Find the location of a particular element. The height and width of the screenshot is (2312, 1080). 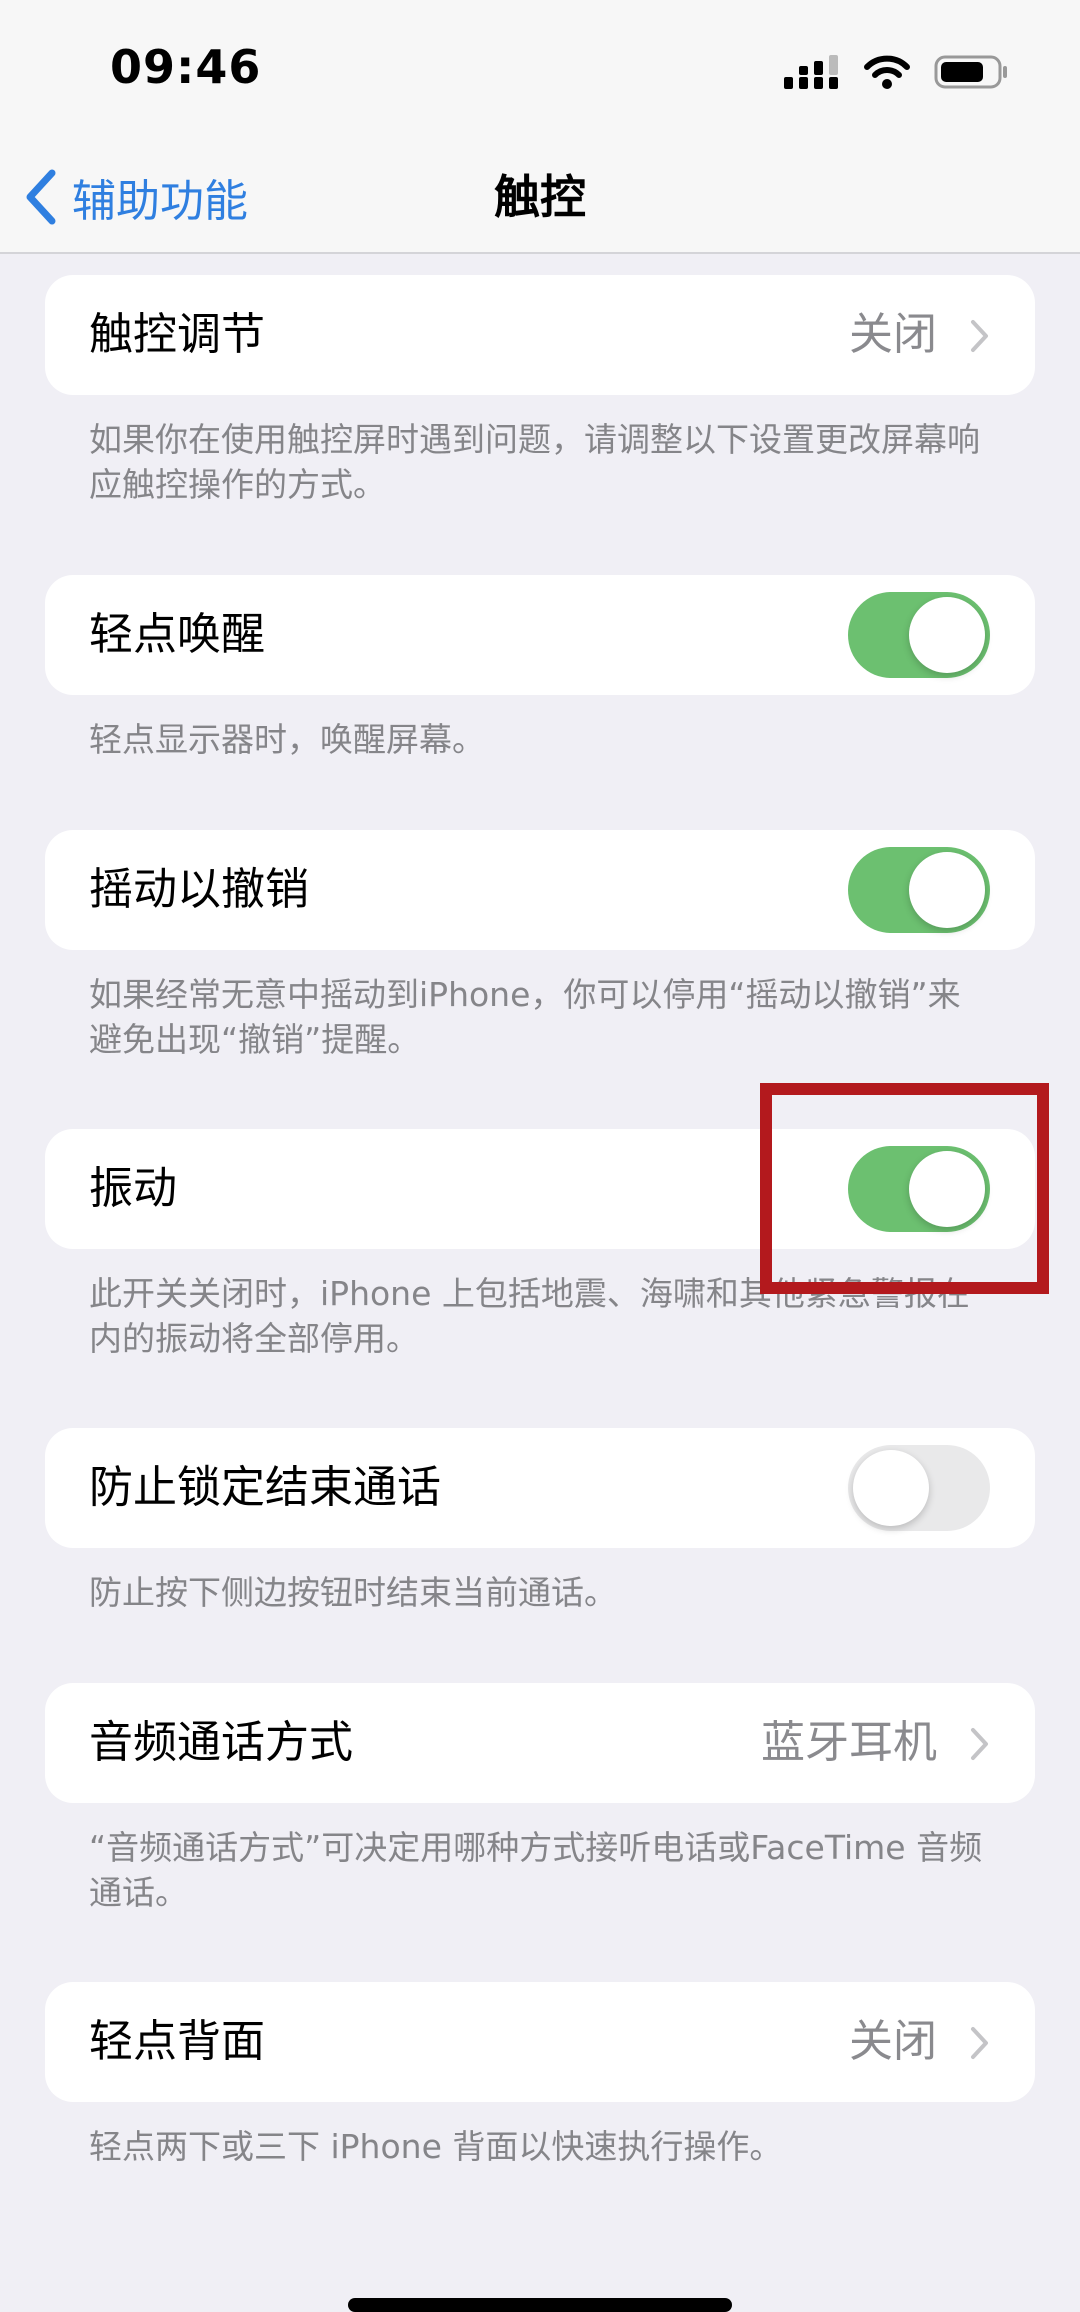

navigation-bar: 辅助功能 触控 is located at coordinates (540, 197).